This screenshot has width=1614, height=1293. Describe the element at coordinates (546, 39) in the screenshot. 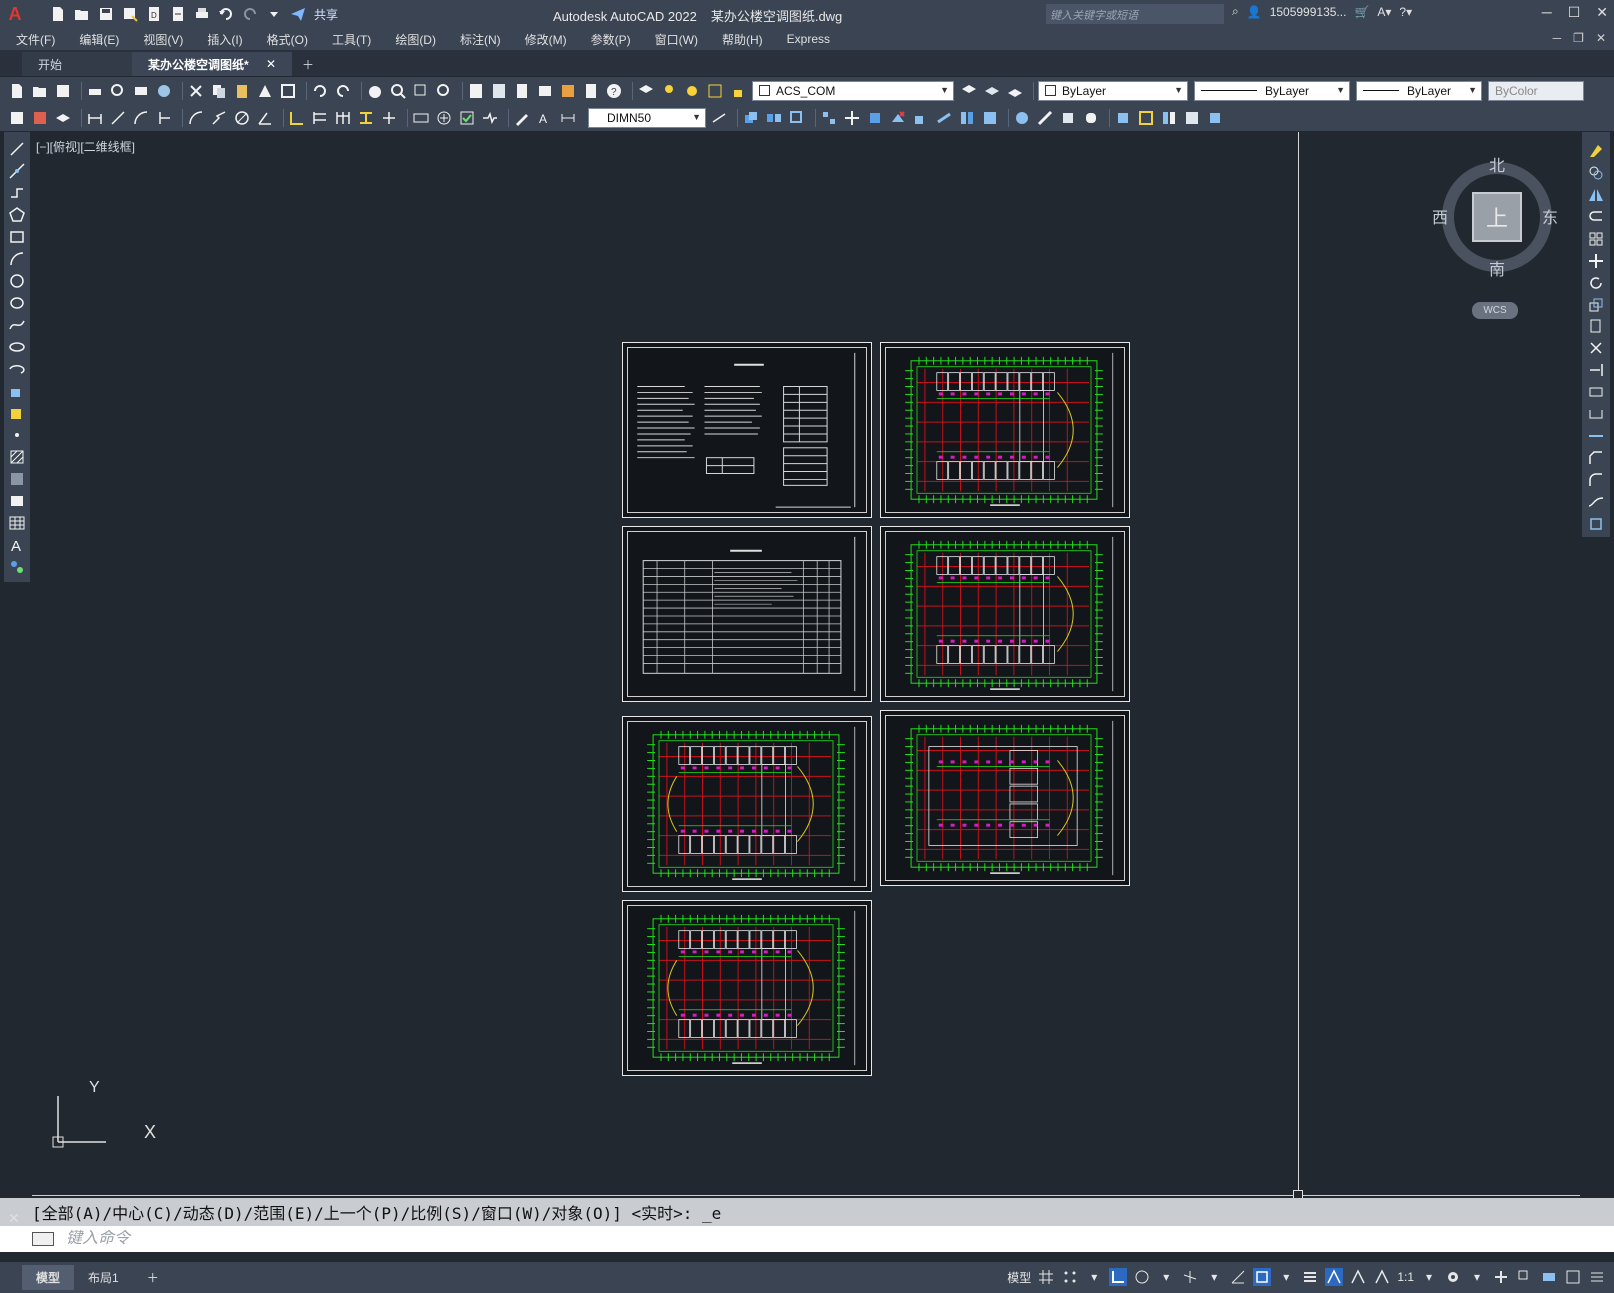

I see `menu-modify: 修改(M)` at that location.